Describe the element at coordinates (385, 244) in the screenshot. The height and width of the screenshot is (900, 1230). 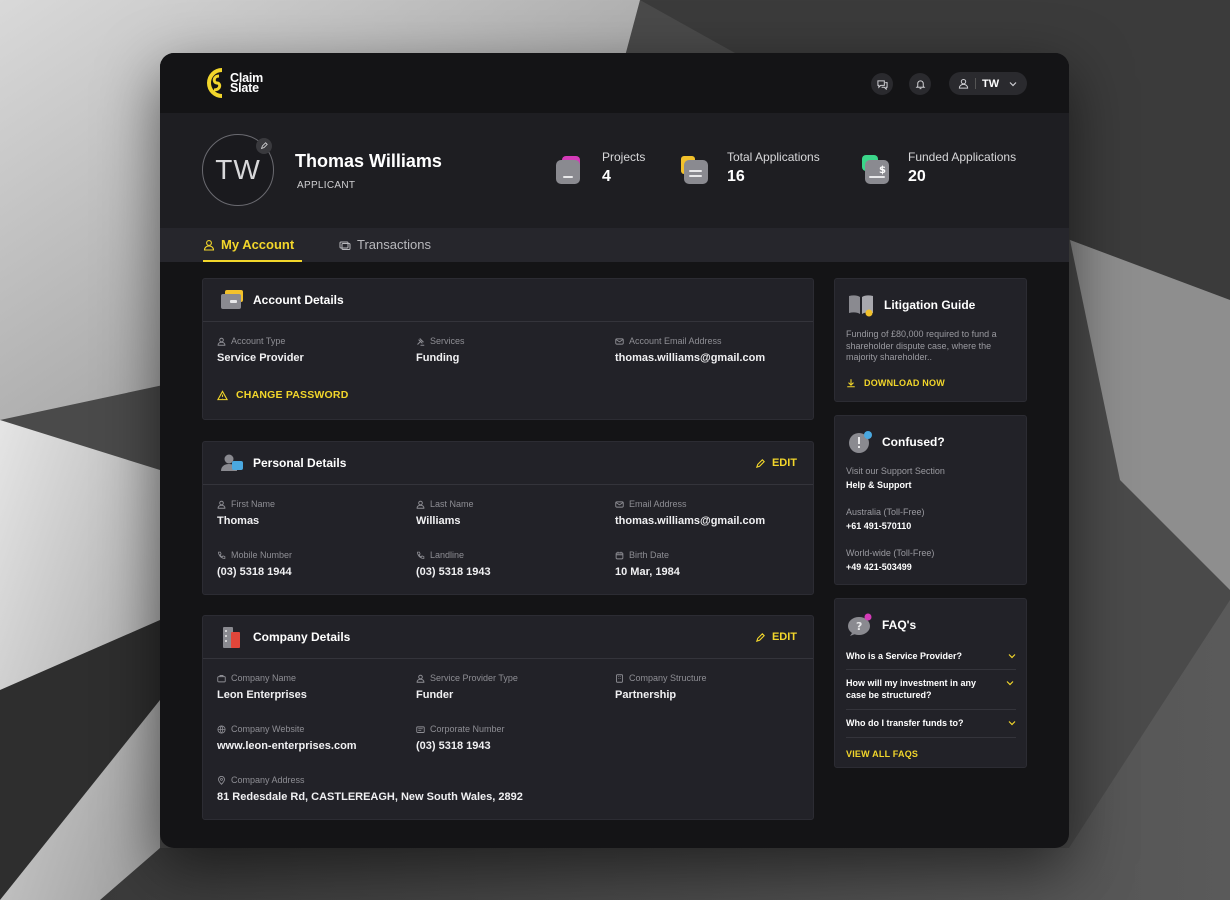
I see `tab-transactions: Transactions` at that location.